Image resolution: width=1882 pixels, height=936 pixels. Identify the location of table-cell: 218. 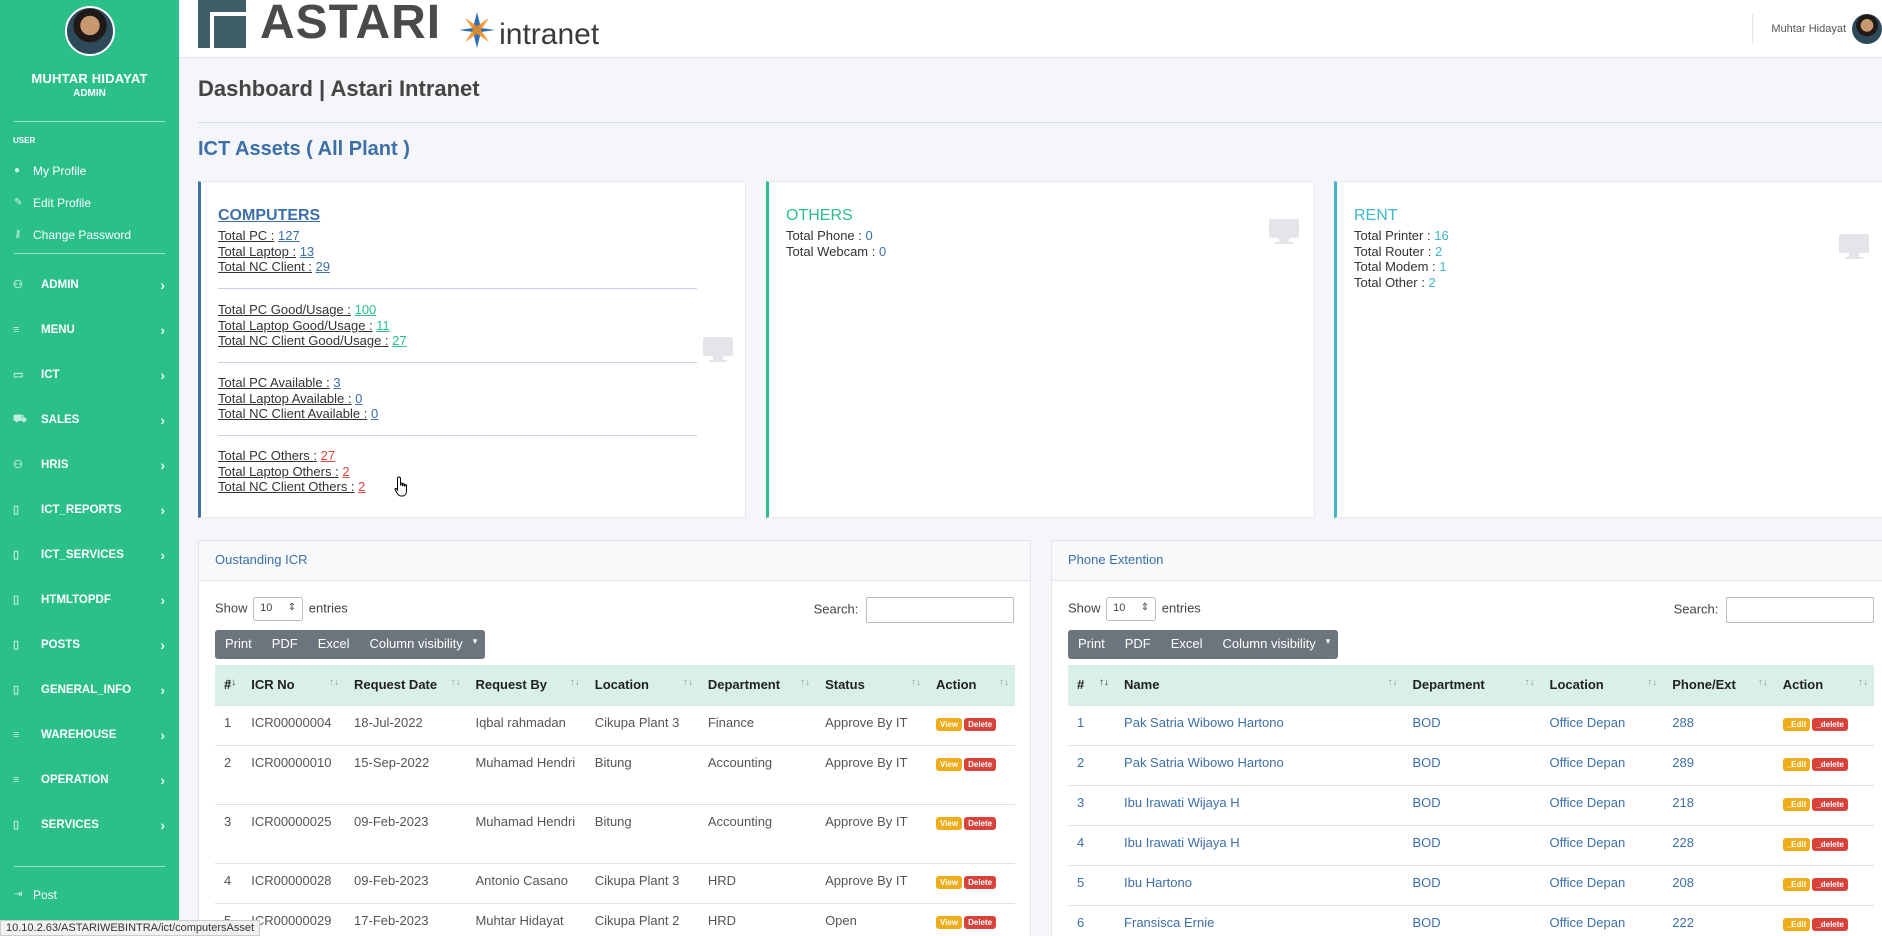
(1718, 804).